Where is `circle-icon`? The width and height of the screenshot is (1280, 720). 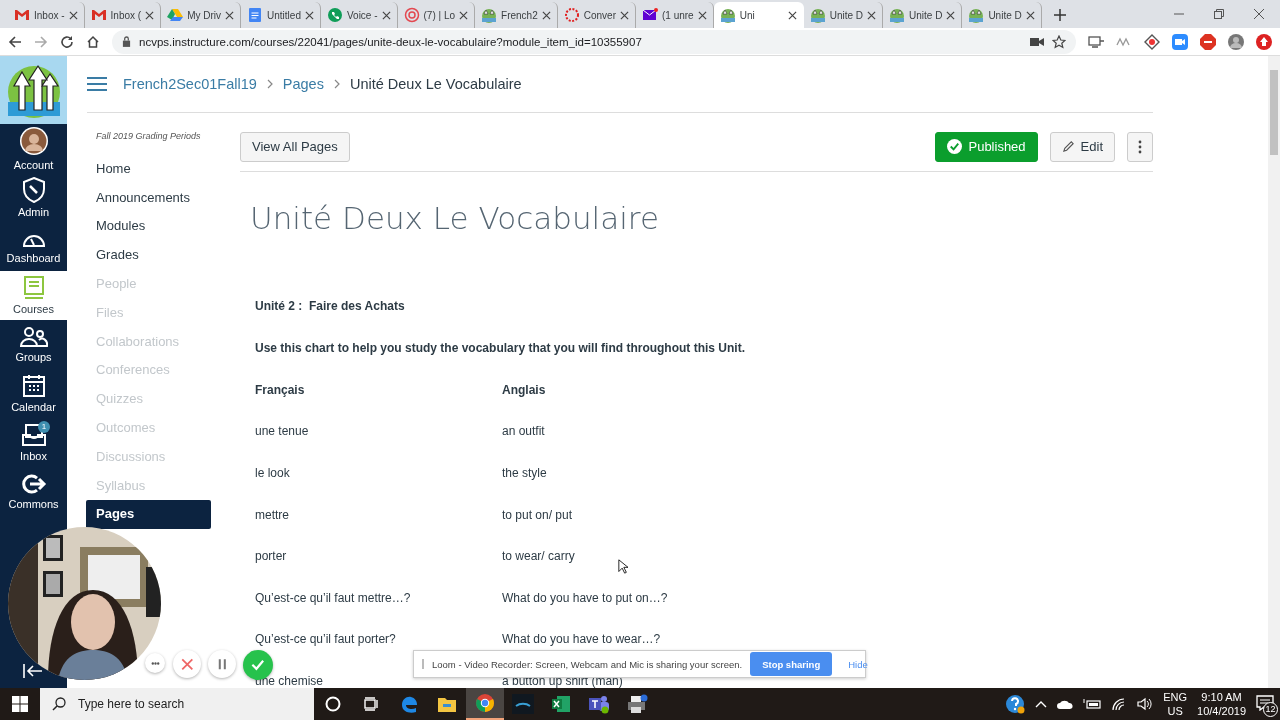 circle-icon is located at coordinates (333, 704).